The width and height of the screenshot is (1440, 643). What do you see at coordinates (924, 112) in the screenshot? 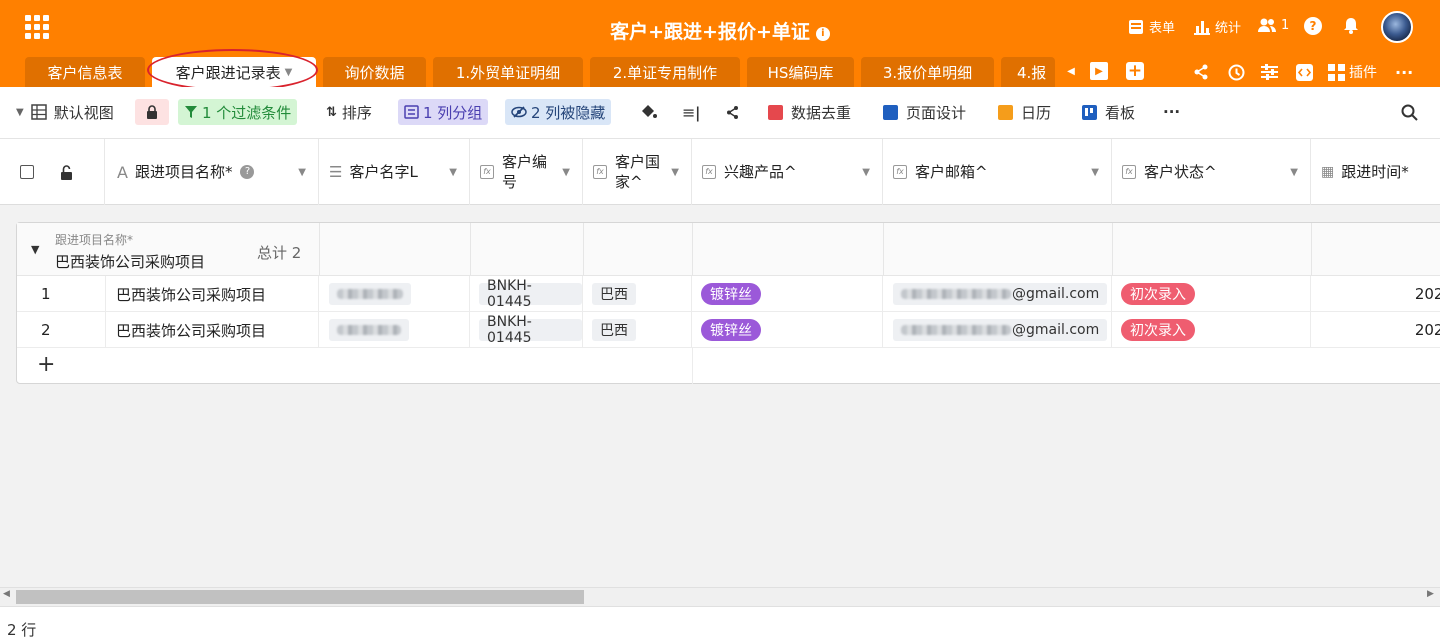
I see `page-design-button: 页面设计` at bounding box center [924, 112].